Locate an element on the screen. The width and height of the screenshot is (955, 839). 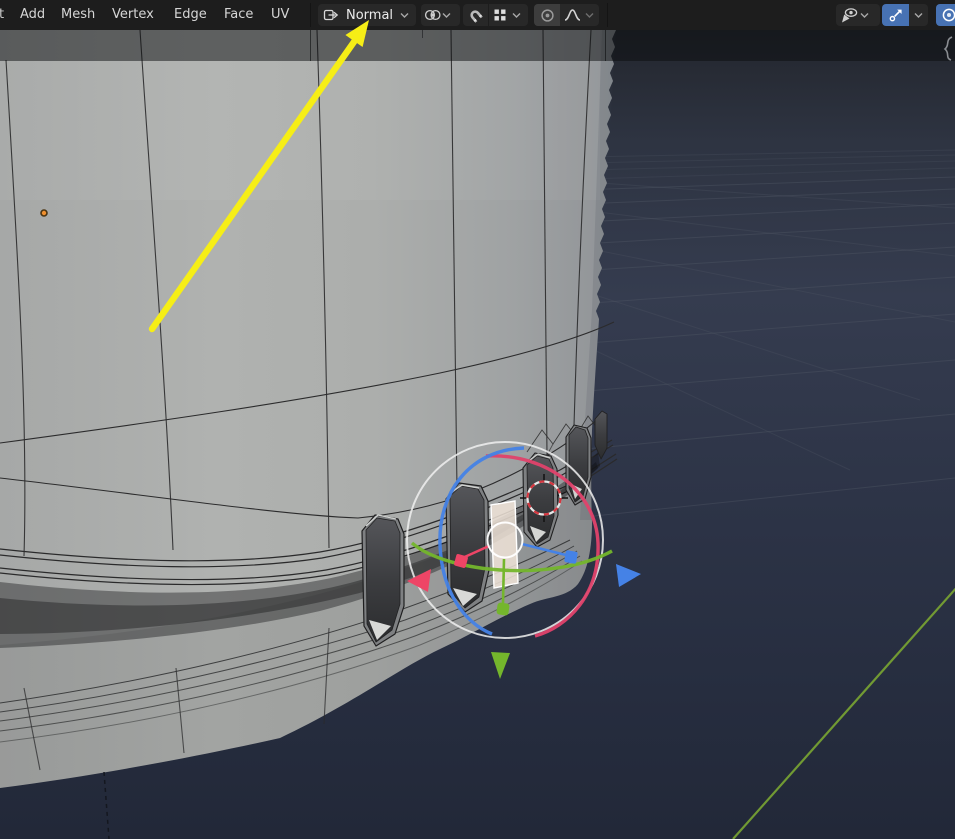
menu-face: Face is located at coordinates (238, 15).